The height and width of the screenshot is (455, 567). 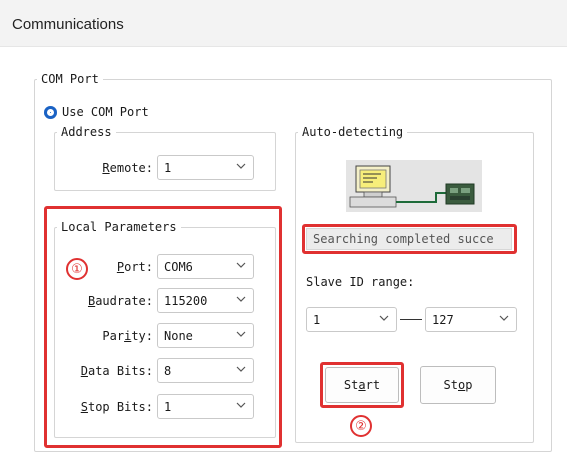 I want to click on stop-bits-label: Stop Bits:, so click(x=116, y=407).